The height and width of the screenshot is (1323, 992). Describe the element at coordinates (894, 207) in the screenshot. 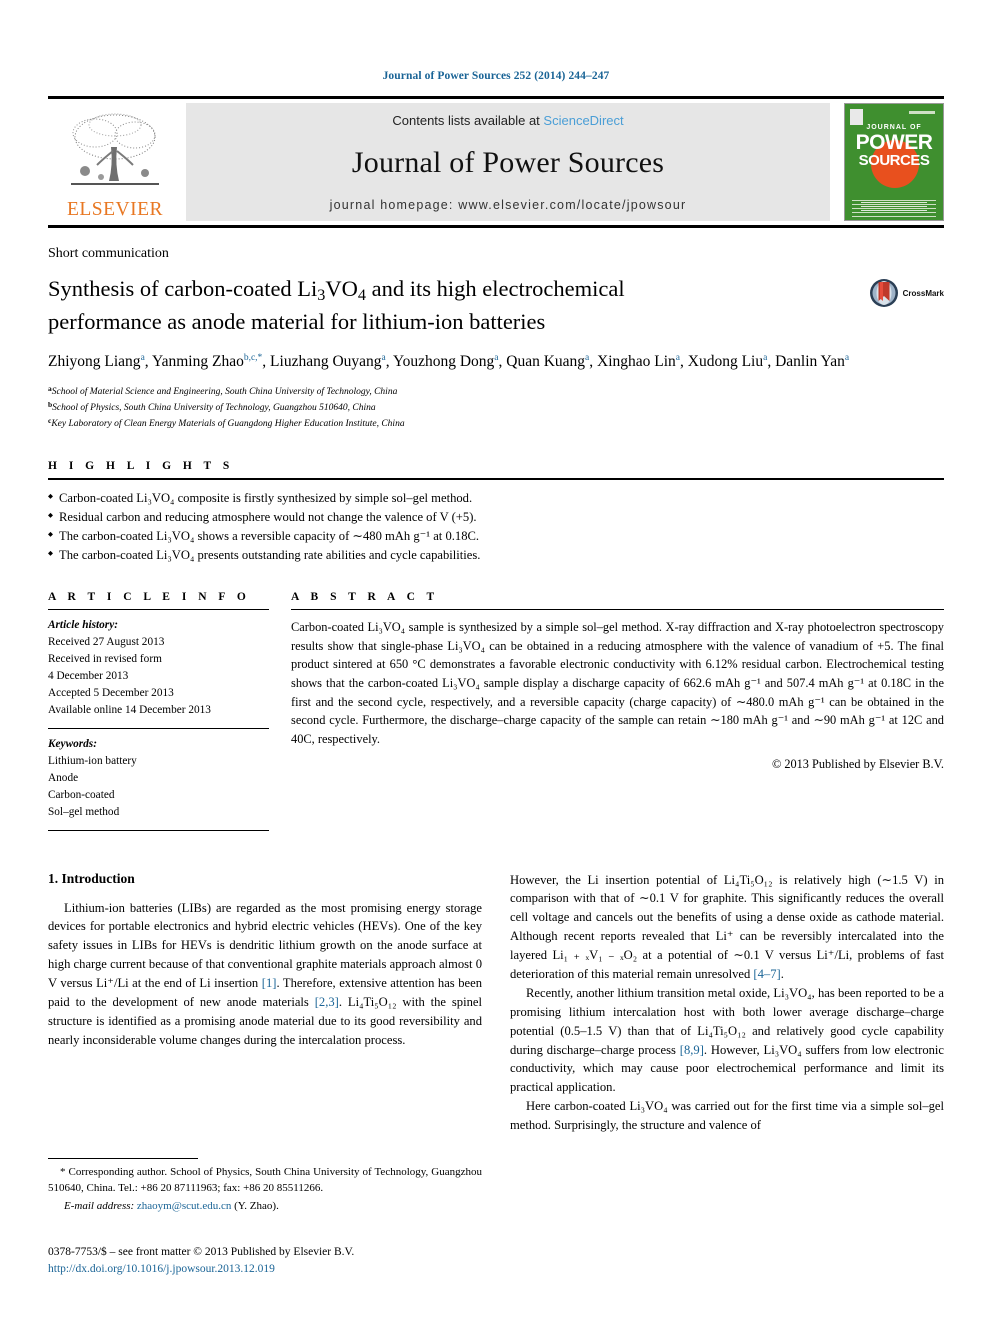

I see `cover-footer-lines` at that location.